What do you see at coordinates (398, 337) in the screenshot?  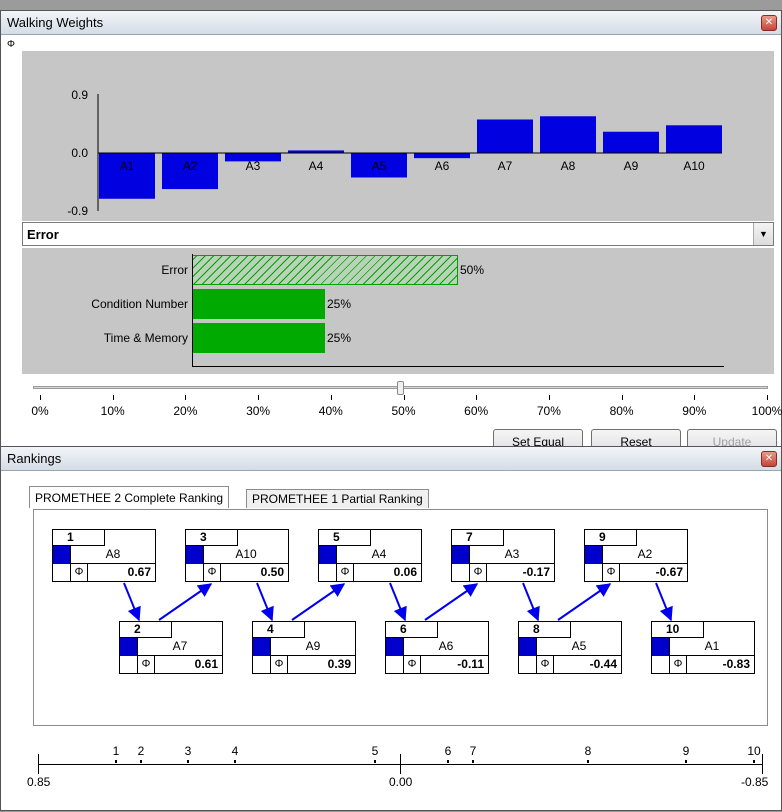 I see `weight-row: Time & Memory 25%` at bounding box center [398, 337].